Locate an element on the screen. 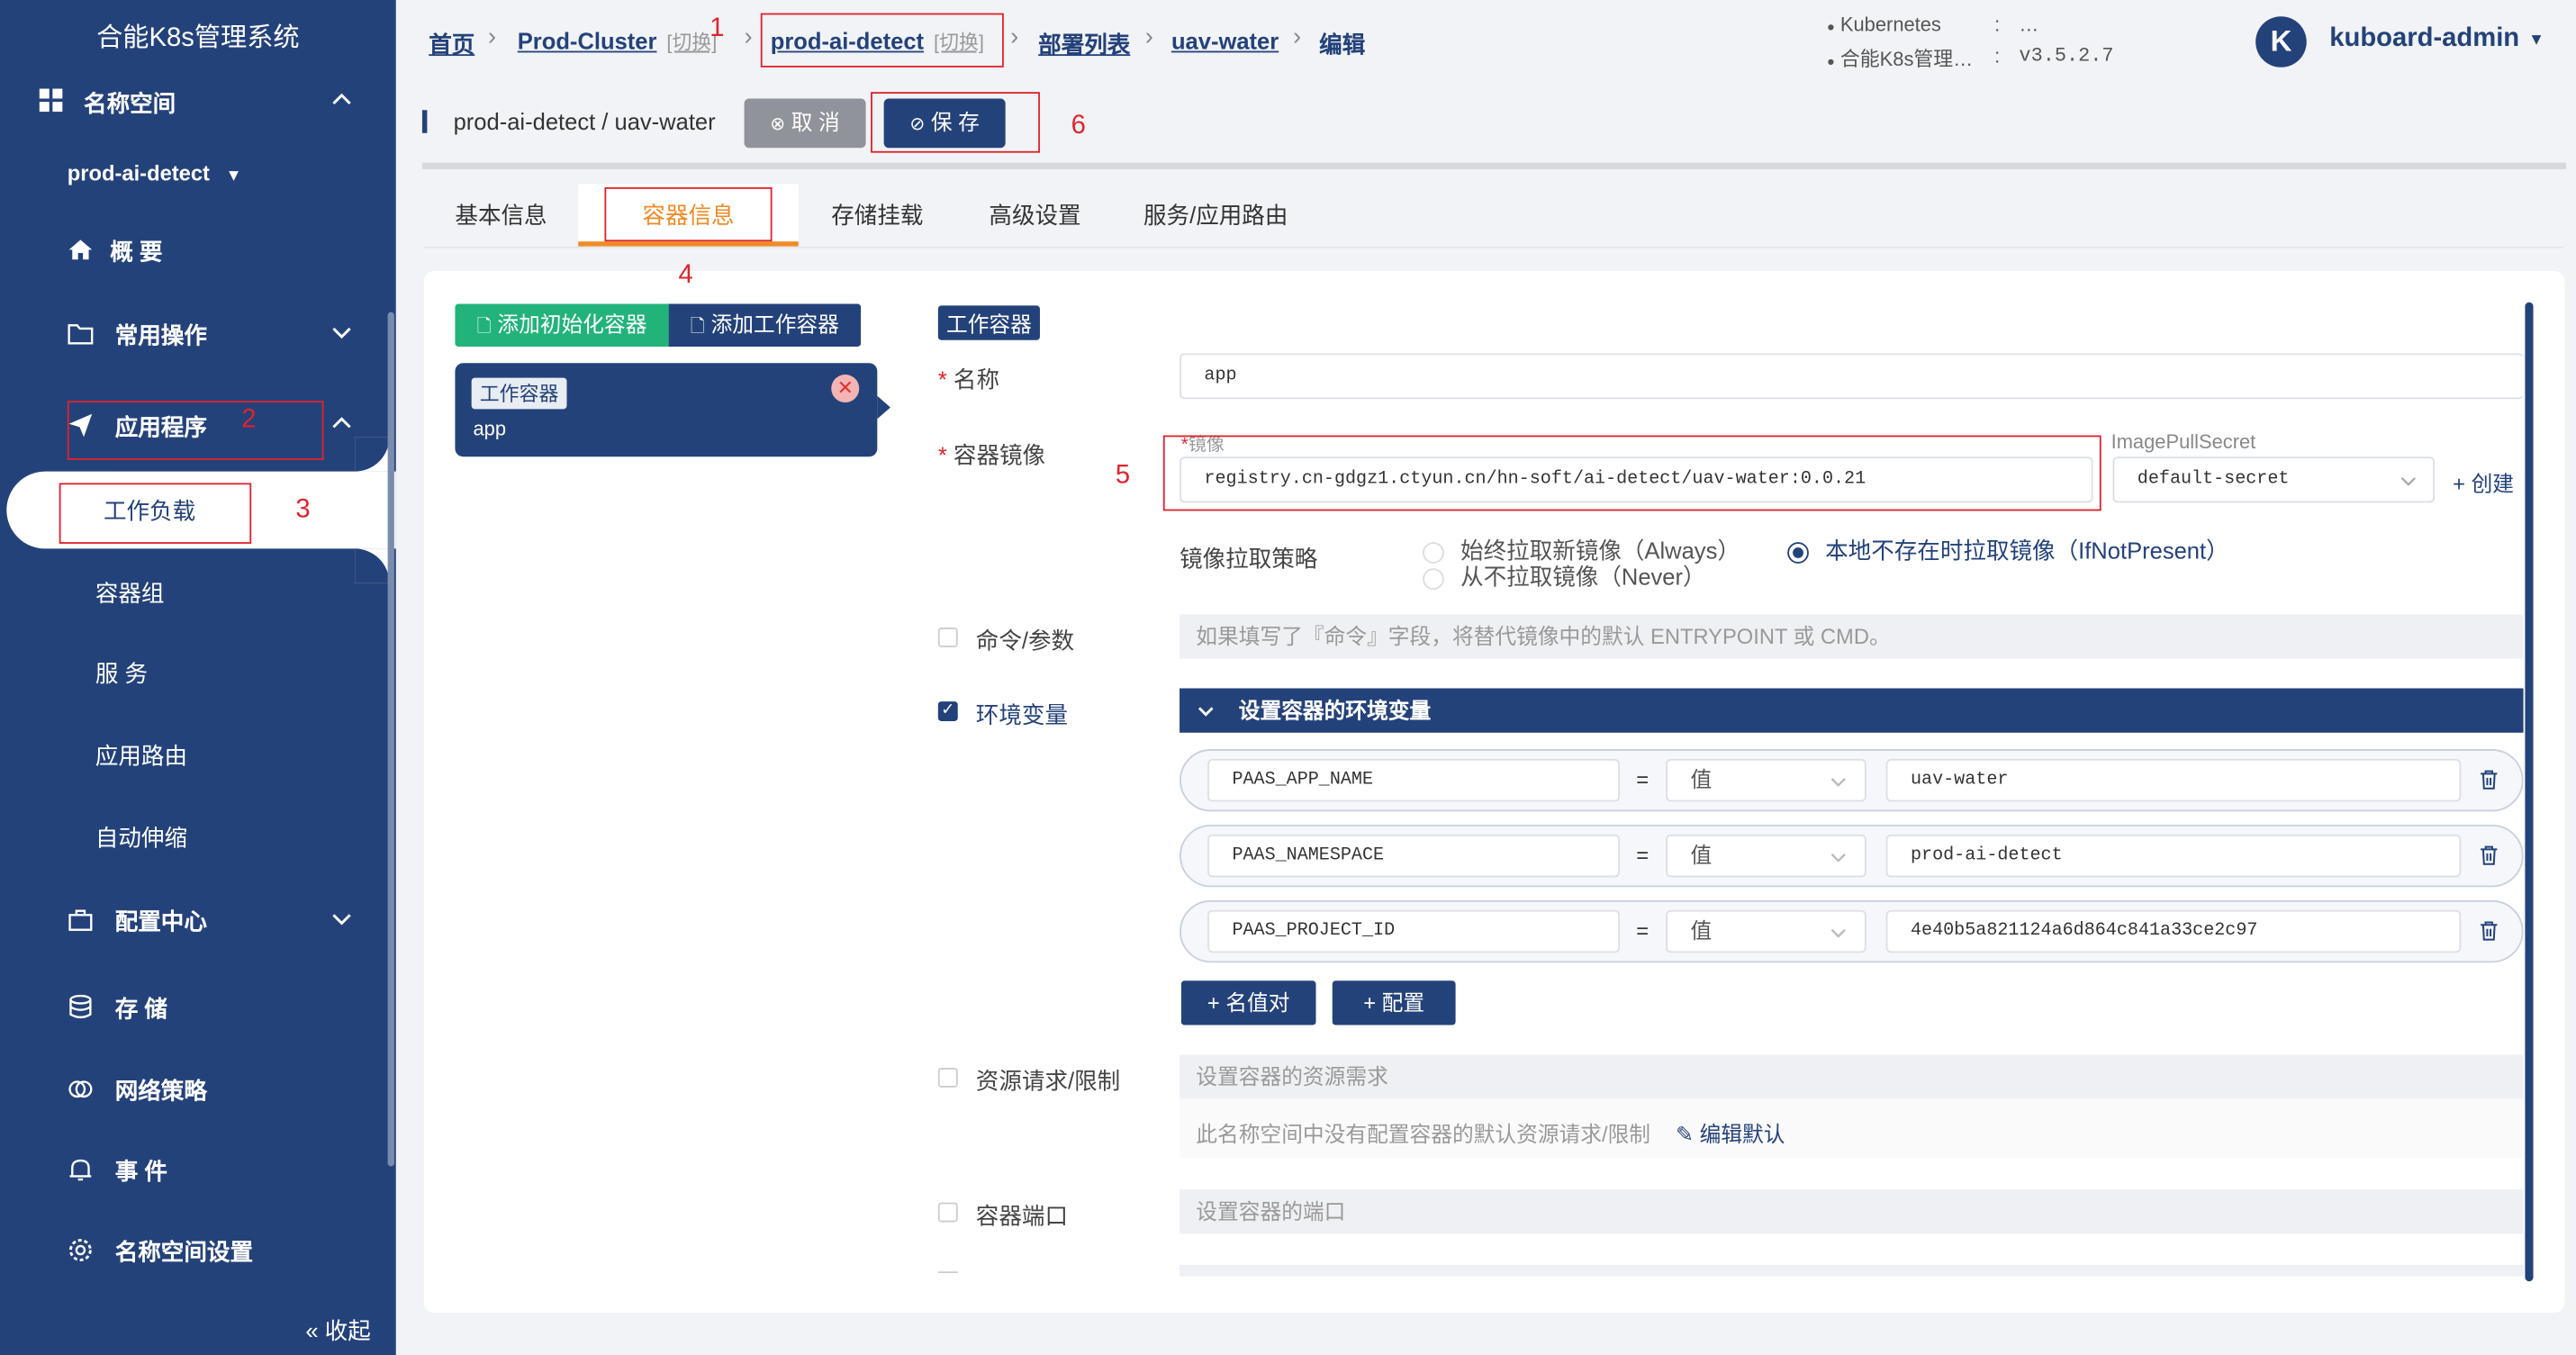 The height and width of the screenshot is (1355, 2576). sidebar-item-storage: 存 储 is located at coordinates (194, 1007).